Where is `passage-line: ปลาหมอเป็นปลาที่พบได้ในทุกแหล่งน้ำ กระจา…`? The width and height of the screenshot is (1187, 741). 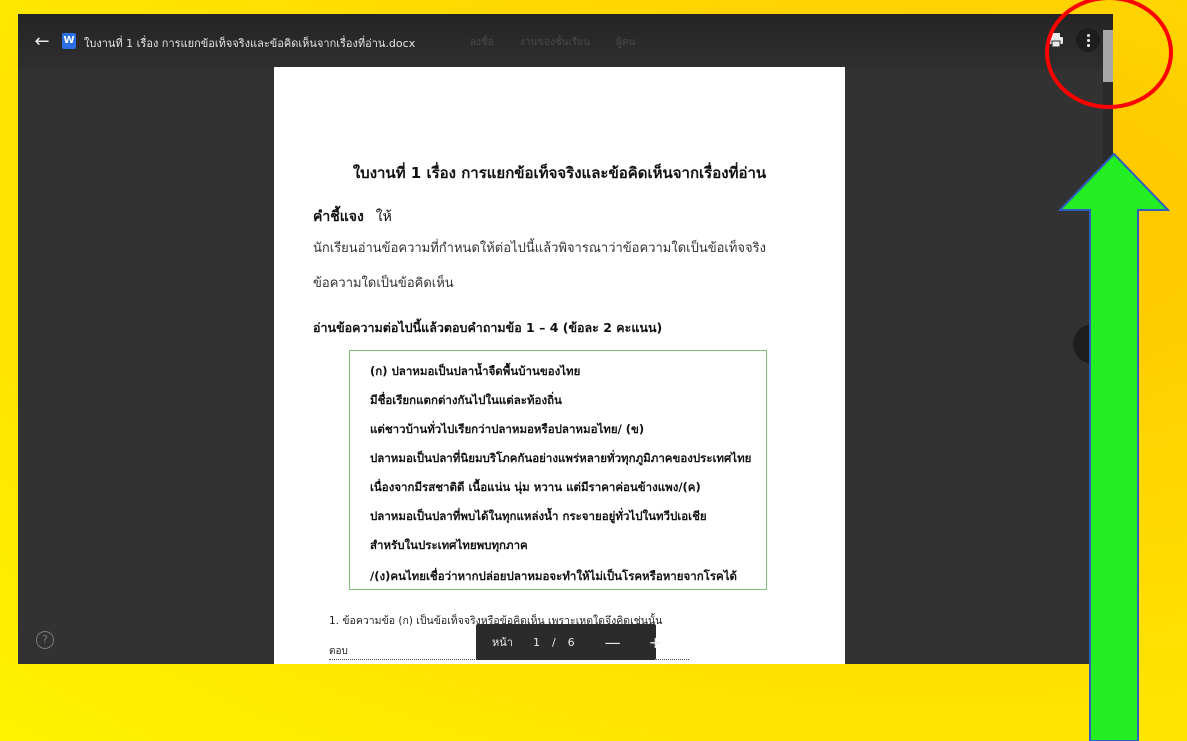
passage-line: ปลาหมอเป็นปลาที่พบได้ในทุกแหล่งน้ำ กระจา… is located at coordinates (538, 516).